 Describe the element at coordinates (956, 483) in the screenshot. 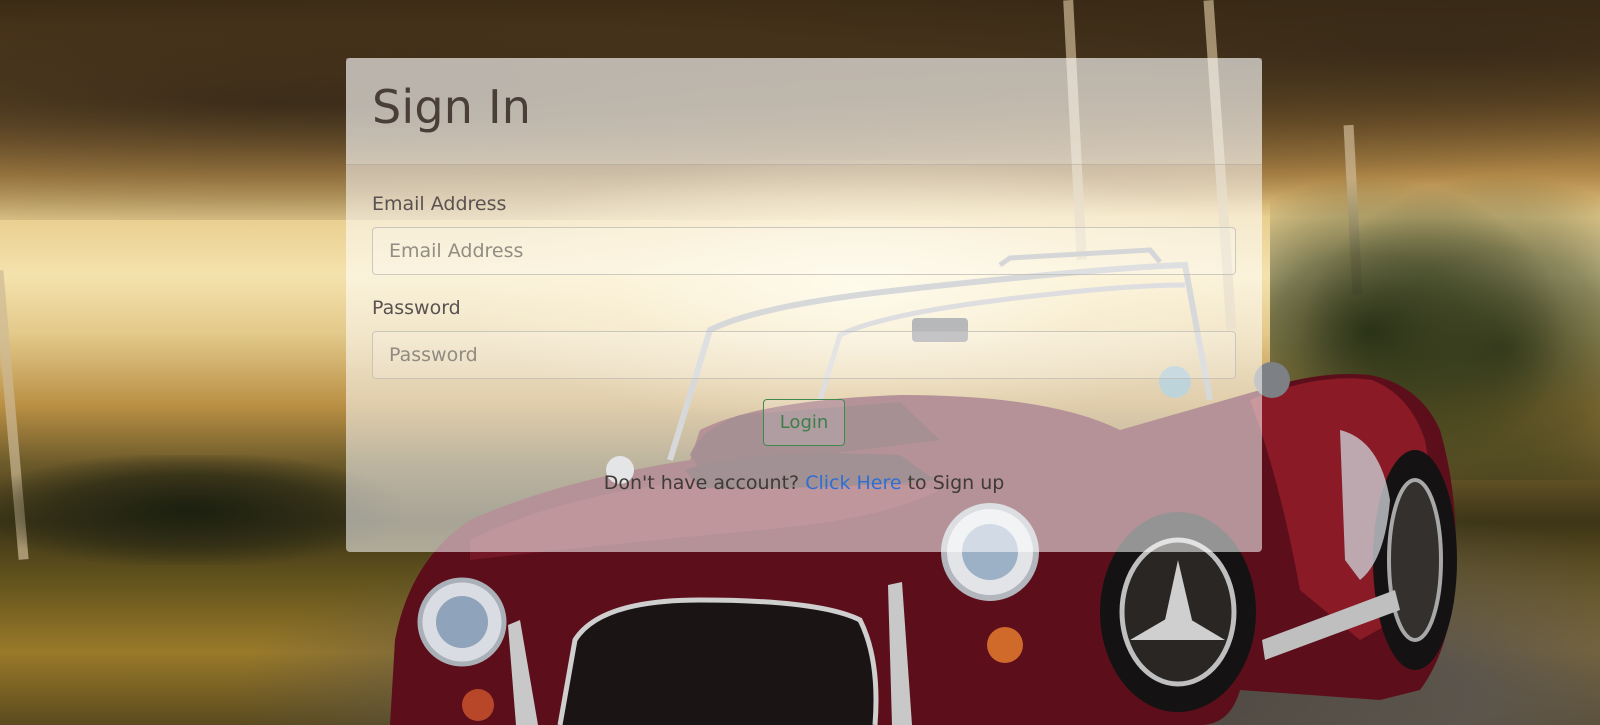

I see `signup-prompt-after: to Sign up` at that location.